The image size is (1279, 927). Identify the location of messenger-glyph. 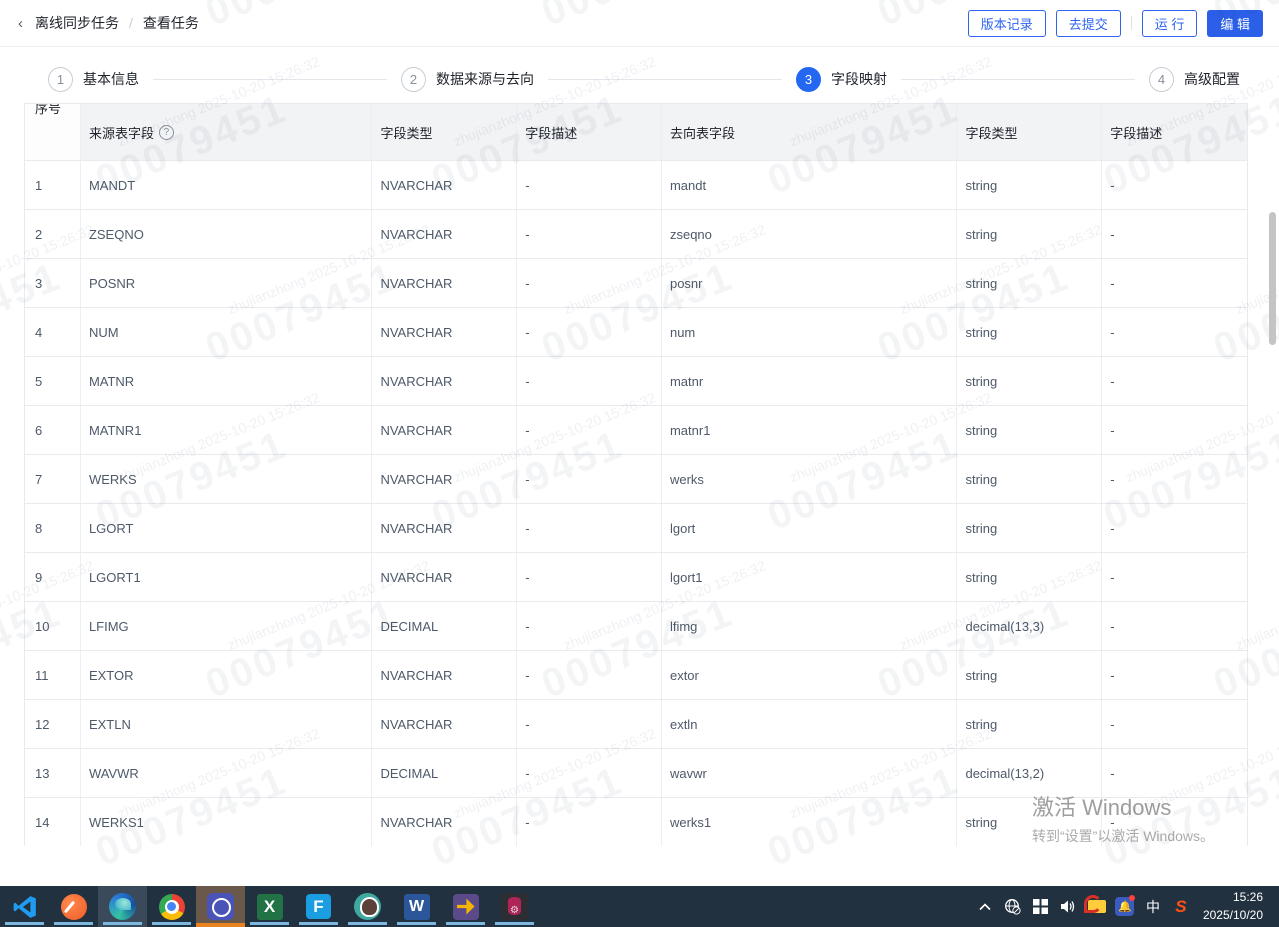
(220, 906).